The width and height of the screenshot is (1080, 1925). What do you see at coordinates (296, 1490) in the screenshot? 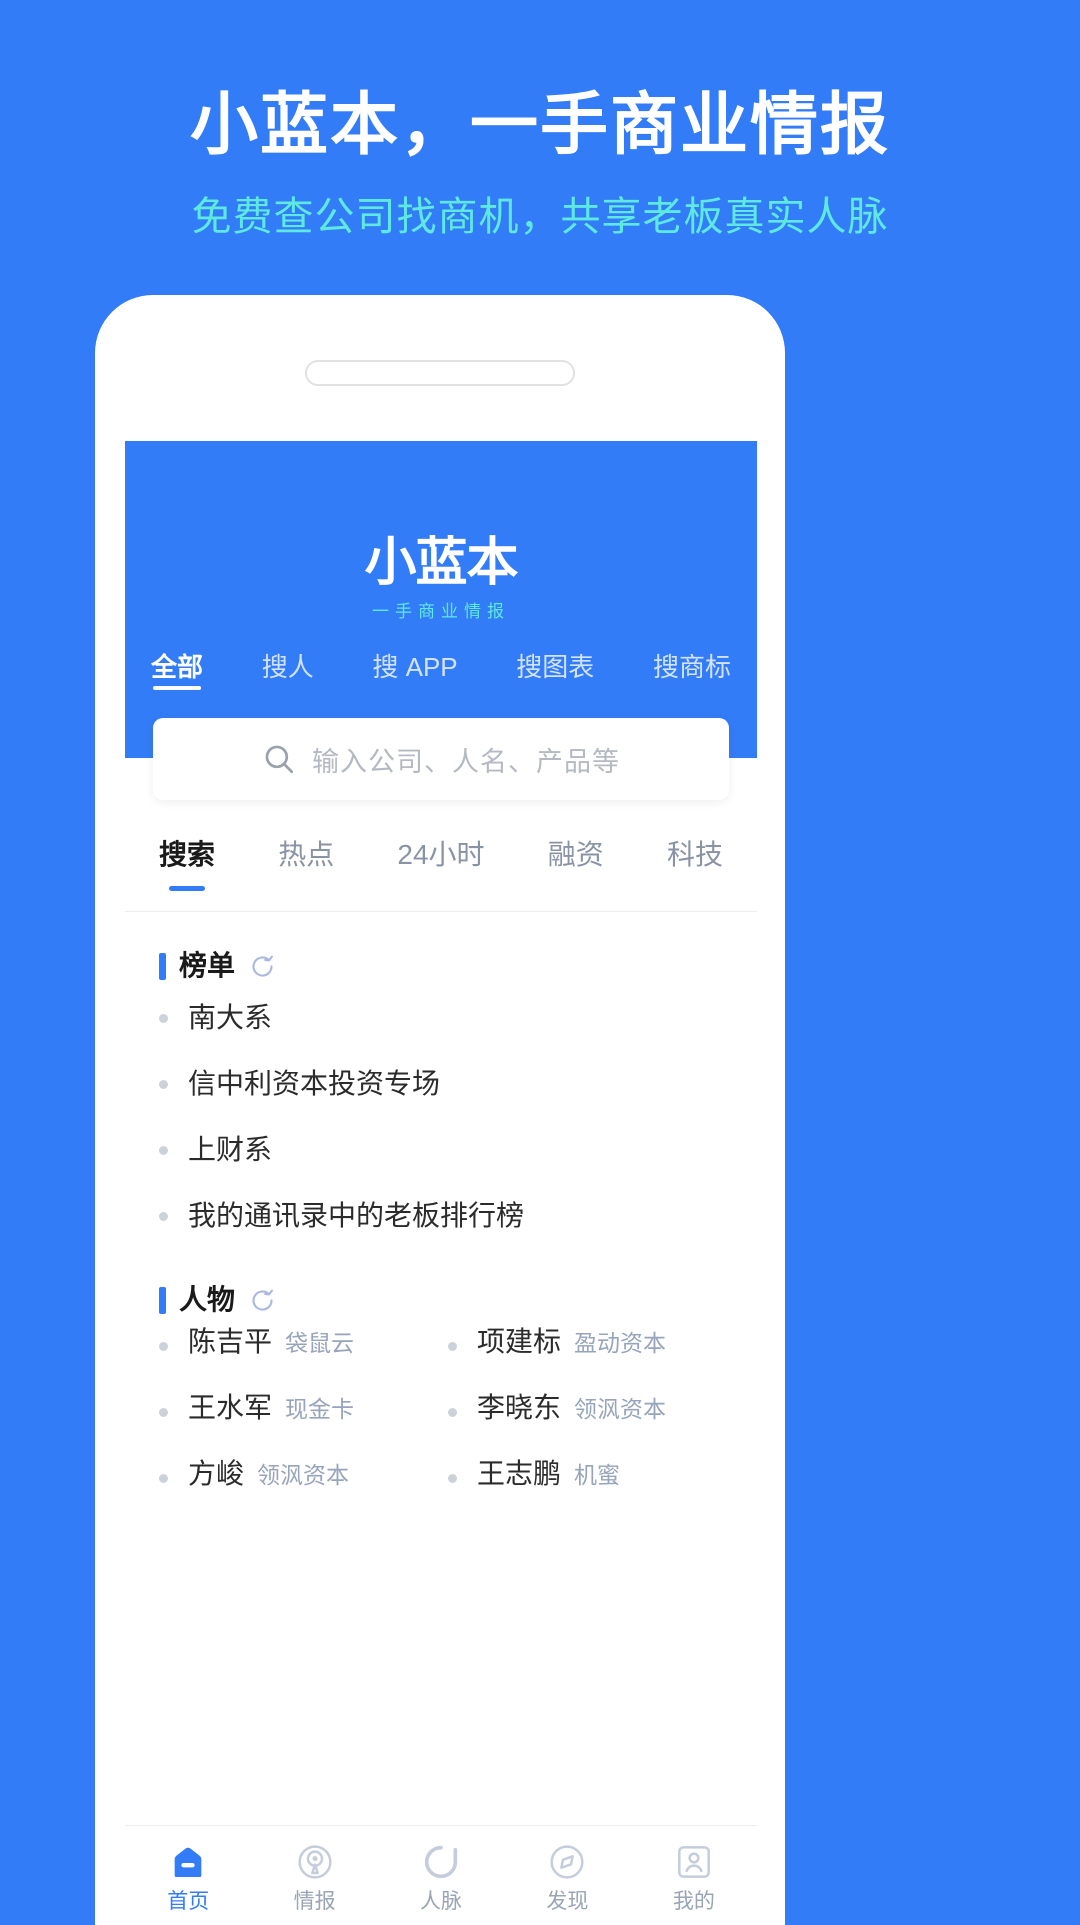
I see `list-item: 方峻 领沨资本` at bounding box center [296, 1490].